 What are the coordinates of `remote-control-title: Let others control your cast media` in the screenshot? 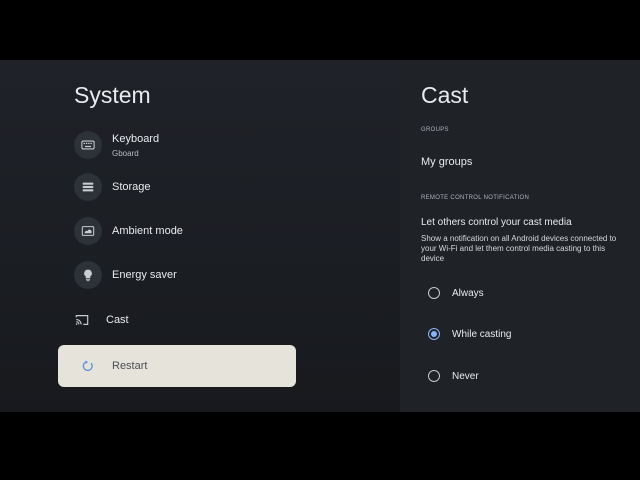 It's located at (496, 222).